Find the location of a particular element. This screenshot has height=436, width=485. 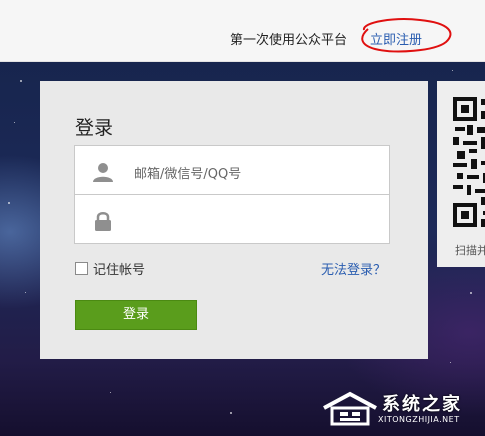

watermark-url: XITONGZHIJIA.NET is located at coordinates (419, 419).